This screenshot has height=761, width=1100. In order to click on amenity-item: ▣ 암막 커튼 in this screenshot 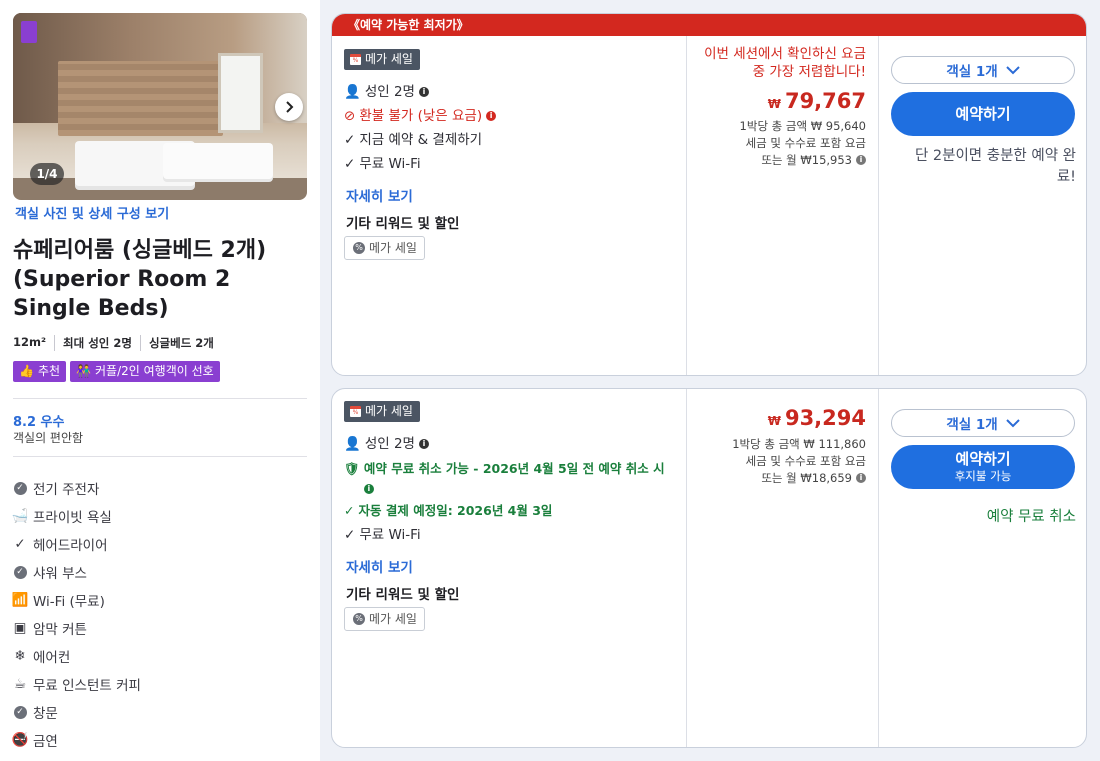, I will do `click(77, 628)`.